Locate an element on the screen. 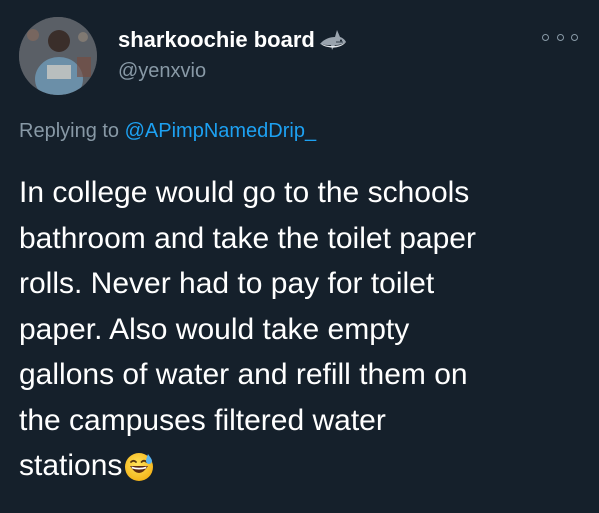 Image resolution: width=599 pixels, height=513 pixels. tweet-line: the campuses filtered water is located at coordinates (202, 420).